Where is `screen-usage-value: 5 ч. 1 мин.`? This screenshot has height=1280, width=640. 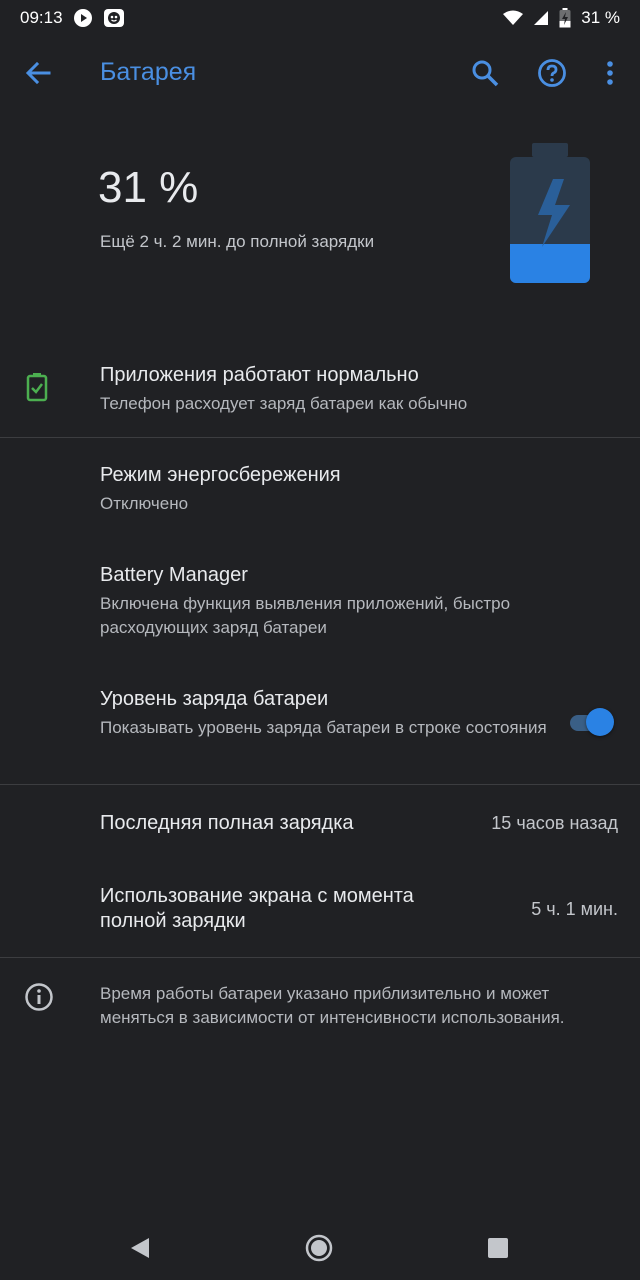
screen-usage-value: 5 ч. 1 мин. is located at coordinates (574, 909).